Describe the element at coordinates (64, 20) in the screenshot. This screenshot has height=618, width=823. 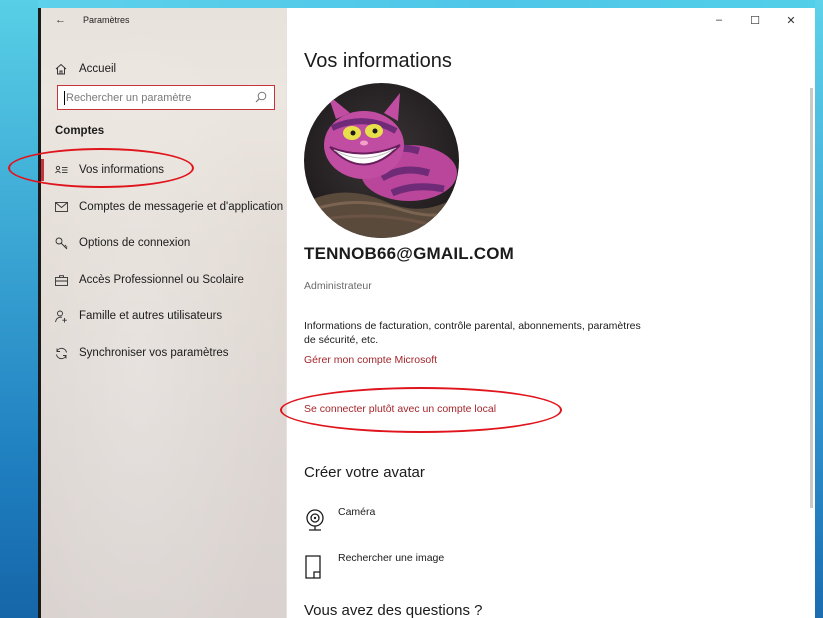
I see `back-arrow-icon: ←` at that location.